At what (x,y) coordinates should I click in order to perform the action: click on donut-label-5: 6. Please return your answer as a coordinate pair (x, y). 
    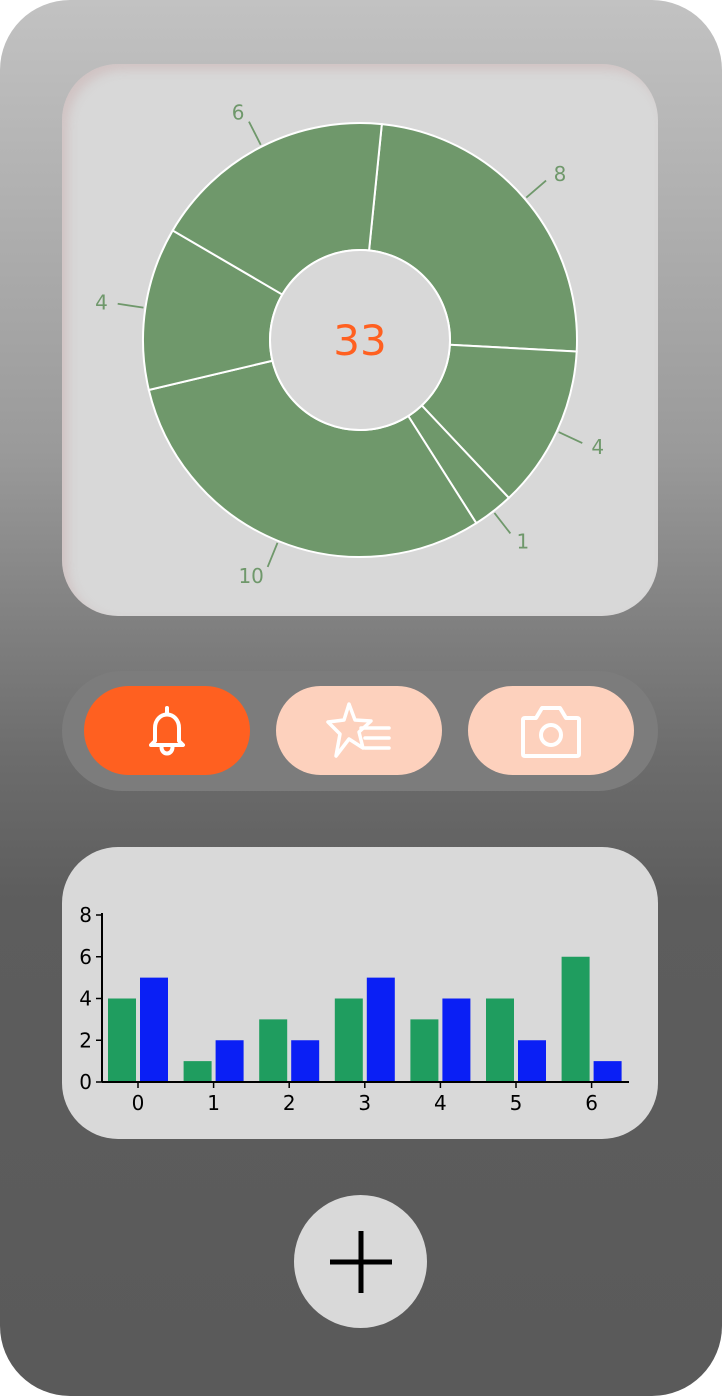
    Looking at the image, I should click on (238, 113).